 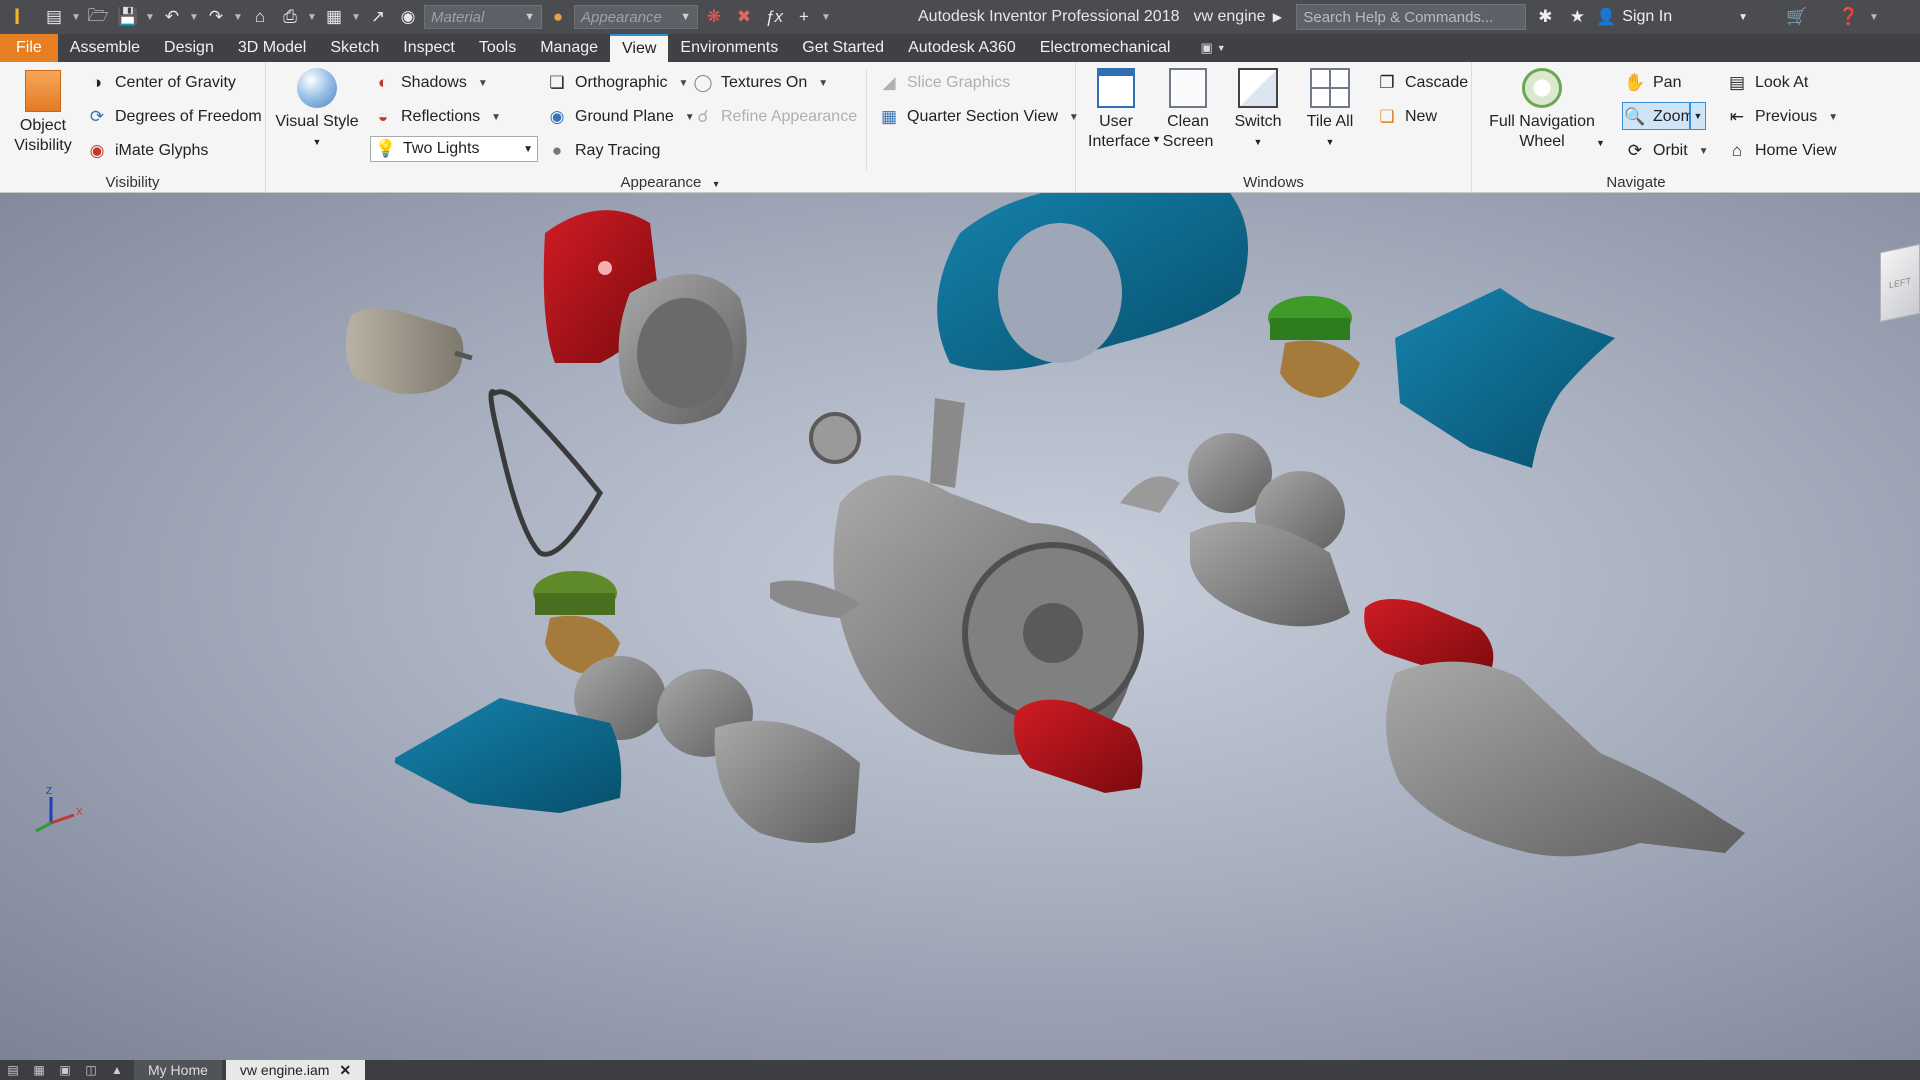 What do you see at coordinates (272, 48) in the screenshot?
I see `tab-3d-model: 3D Model` at bounding box center [272, 48].